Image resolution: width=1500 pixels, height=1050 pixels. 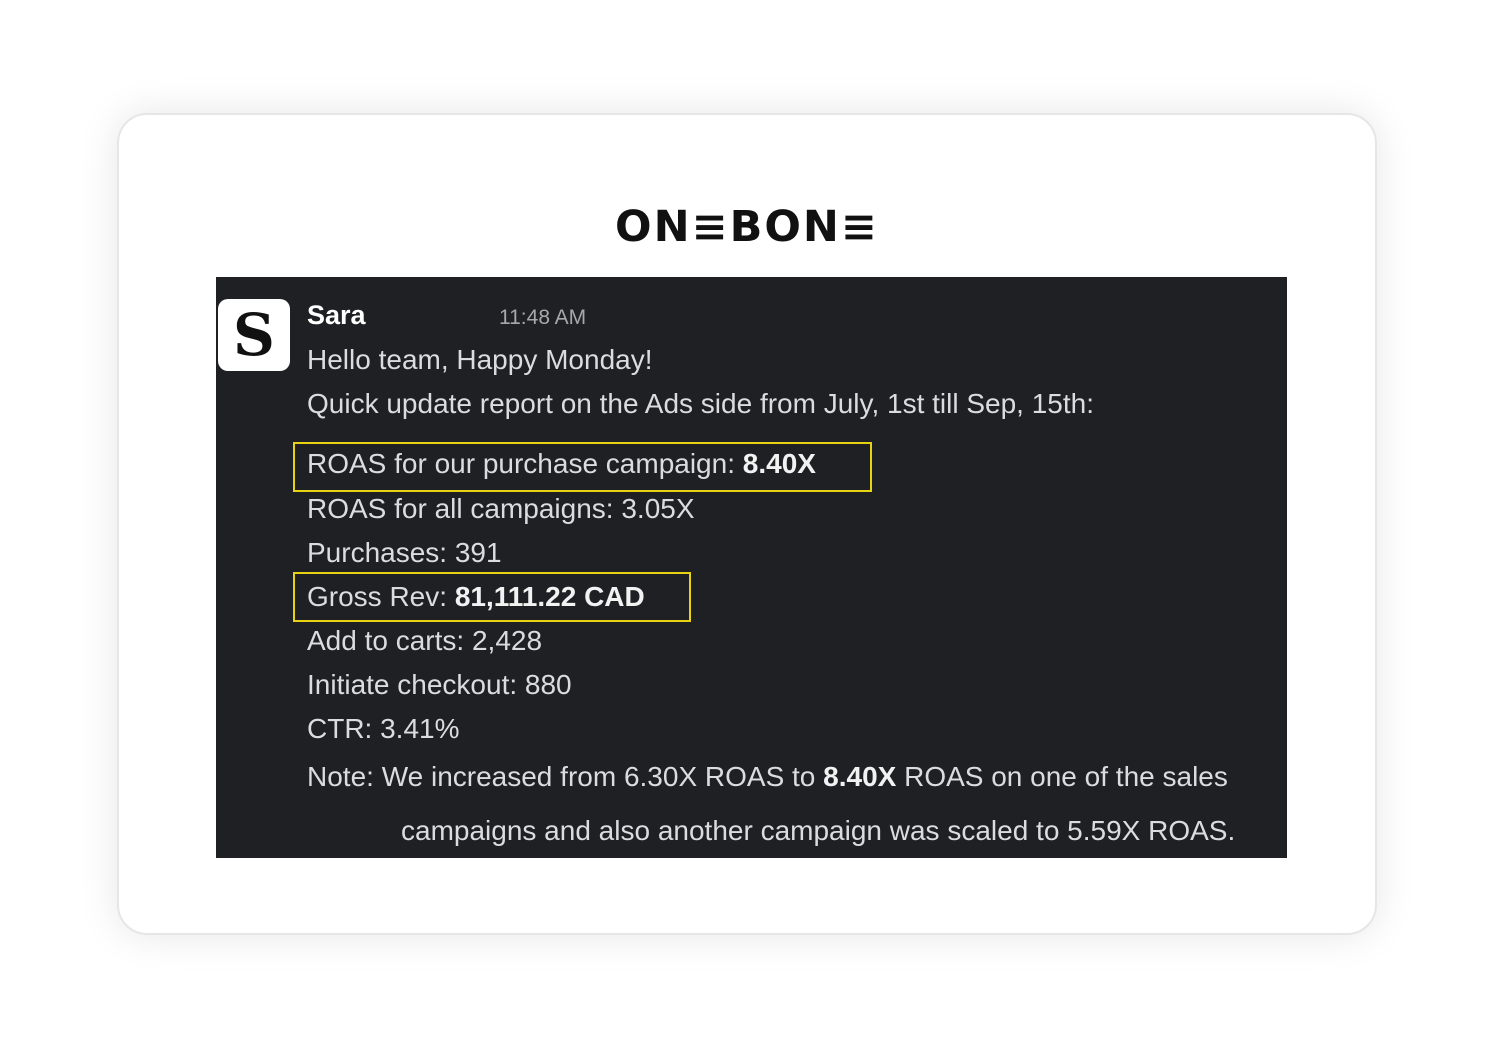 What do you see at coordinates (381, 596) in the screenshot?
I see `metric-gross-rev-label: Gross Rev:` at bounding box center [381, 596].